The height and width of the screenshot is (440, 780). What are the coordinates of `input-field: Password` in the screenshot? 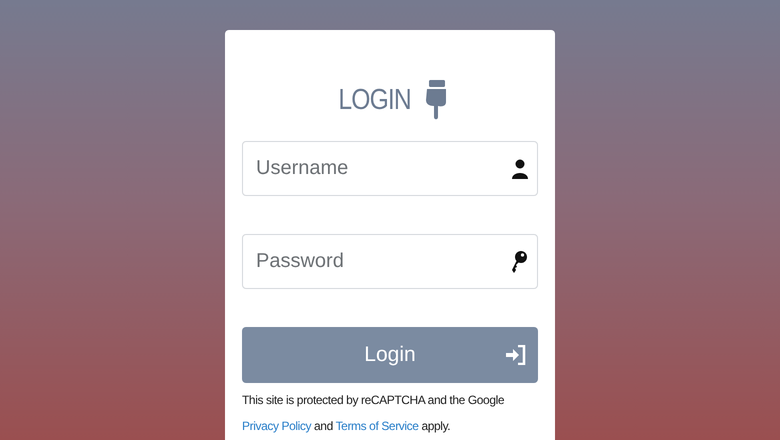 It's located at (390, 261).